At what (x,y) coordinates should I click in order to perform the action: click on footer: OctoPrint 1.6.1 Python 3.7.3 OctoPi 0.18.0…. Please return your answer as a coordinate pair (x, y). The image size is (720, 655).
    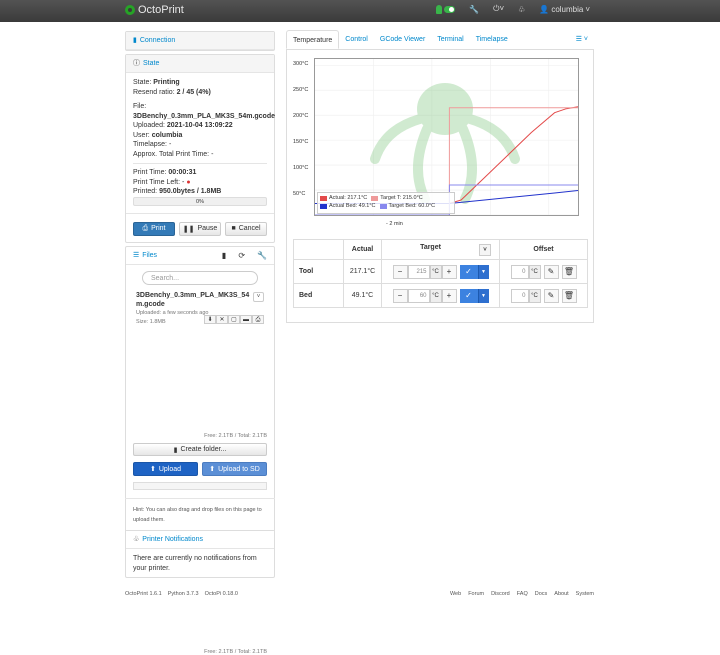
    Looking at the image, I should click on (360, 595).